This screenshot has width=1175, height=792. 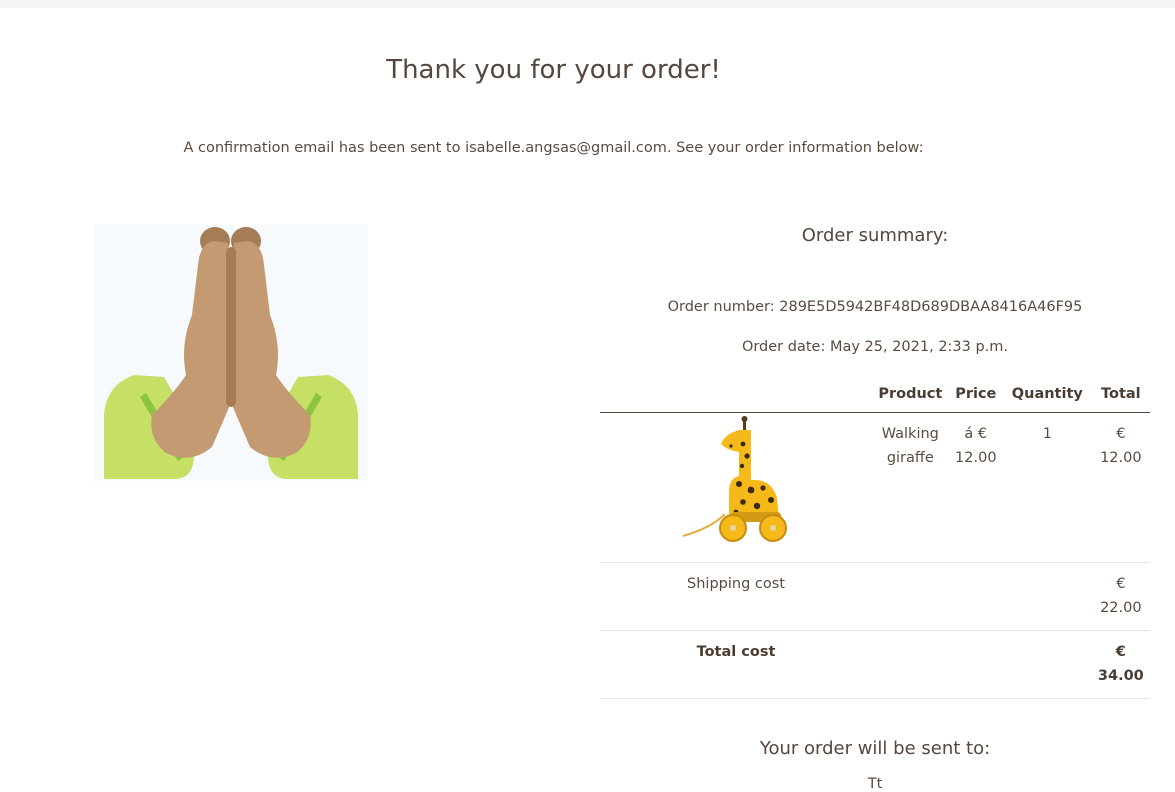 I want to click on shipping-label: Shipping cost, so click(x=736, y=596).